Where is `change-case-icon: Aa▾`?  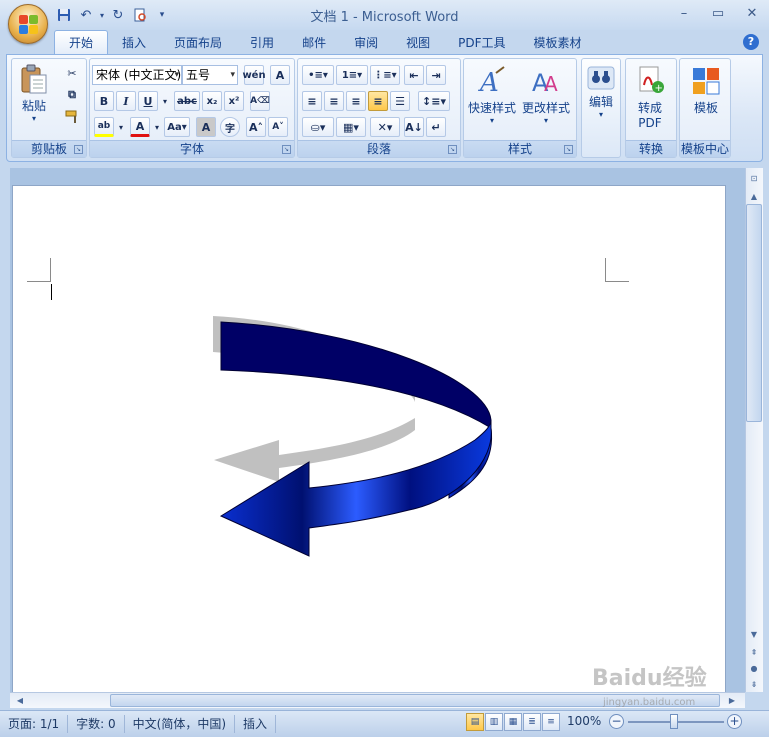 change-case-icon: Aa▾ is located at coordinates (177, 127).